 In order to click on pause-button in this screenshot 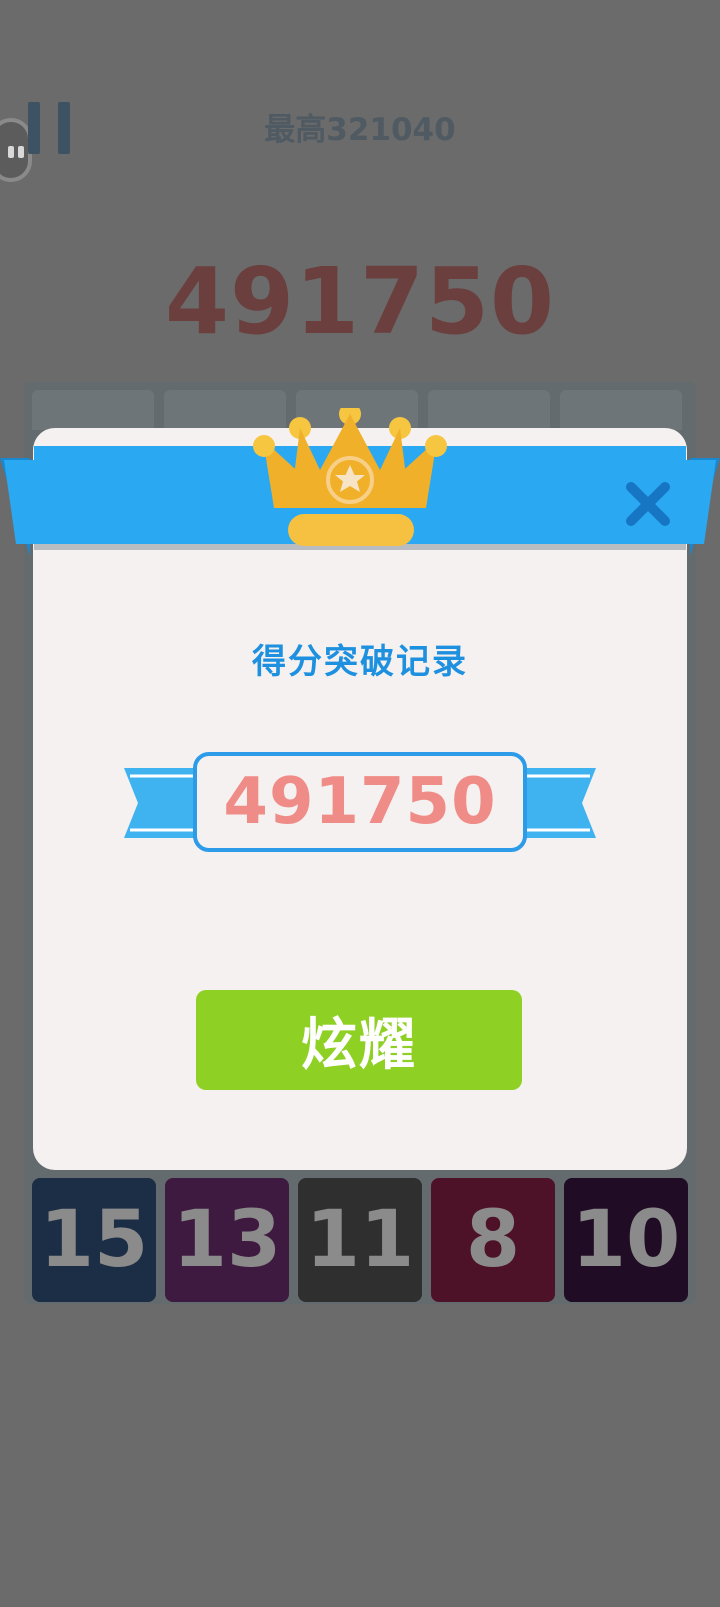, I will do `click(50, 128)`.